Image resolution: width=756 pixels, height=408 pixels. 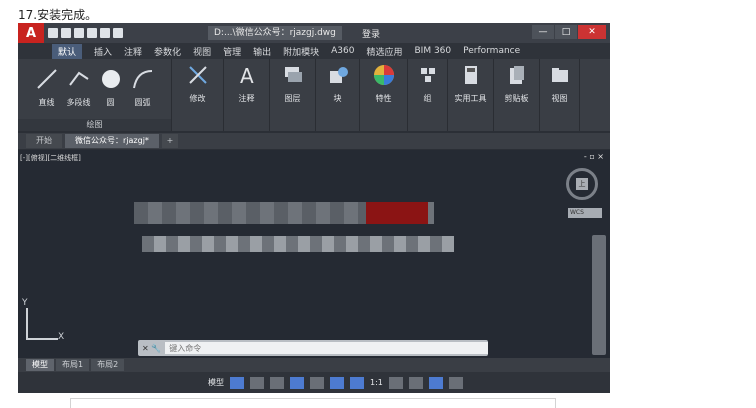 What do you see at coordinates (594, 156) in the screenshot?
I see `viewport-controls: - ▫ ×` at bounding box center [594, 156].